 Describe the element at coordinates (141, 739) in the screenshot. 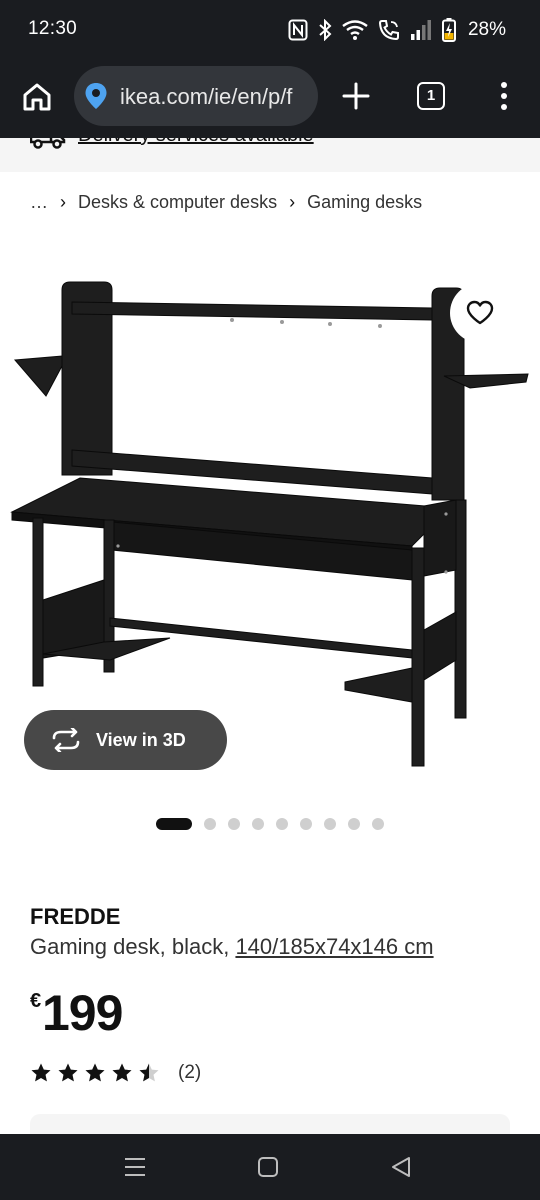

I see `view-in-3d-label: View in 3D` at that location.